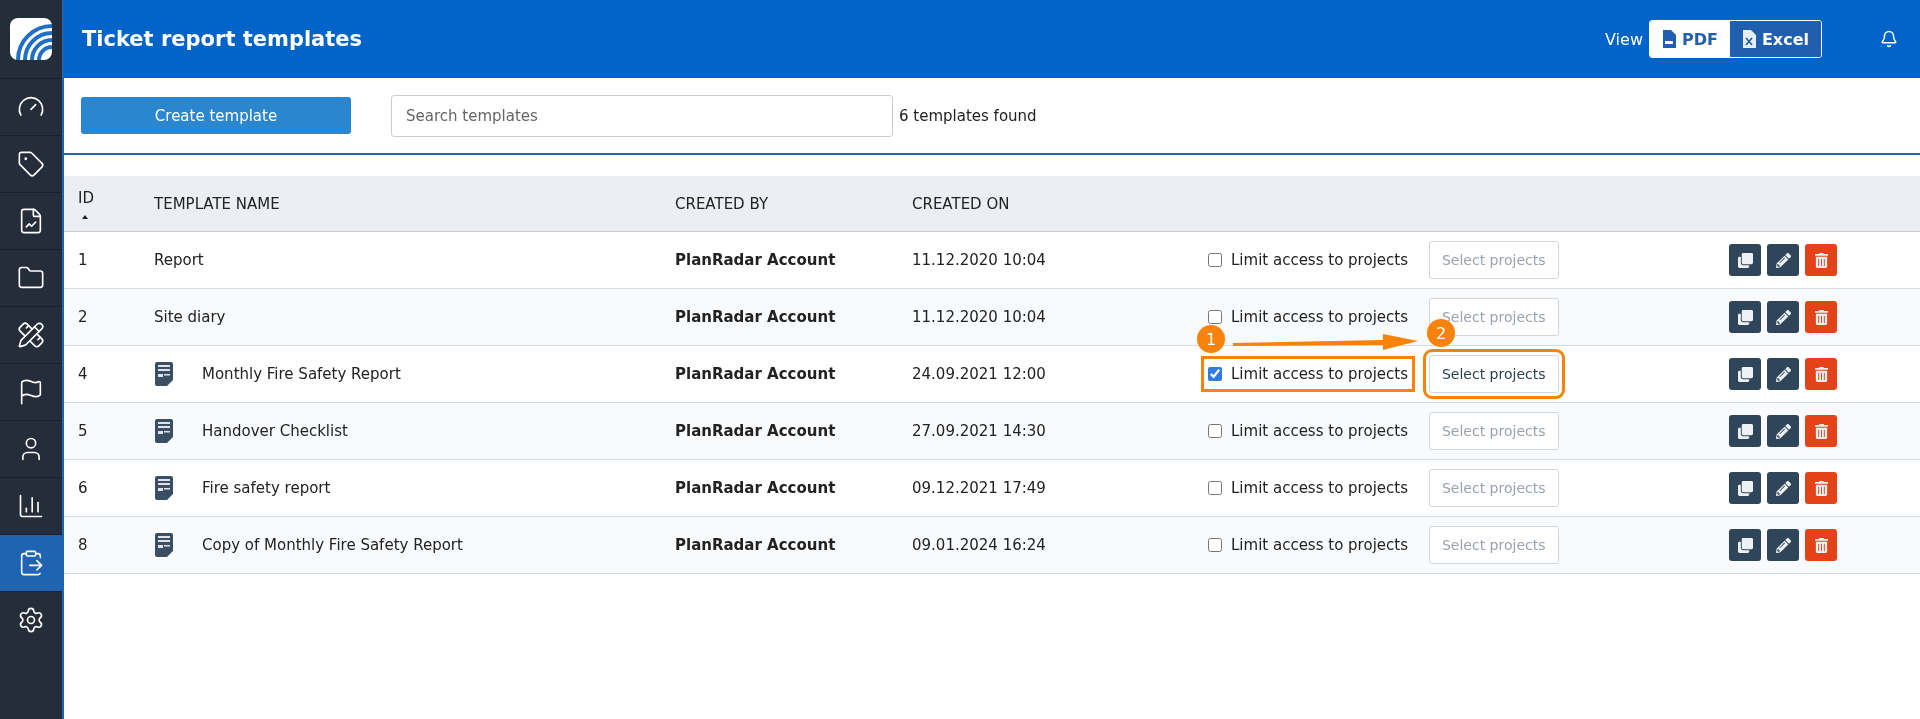 This screenshot has height=719, width=1920. Describe the element at coordinates (116, 197) in the screenshot. I see `column-header: ID` at that location.